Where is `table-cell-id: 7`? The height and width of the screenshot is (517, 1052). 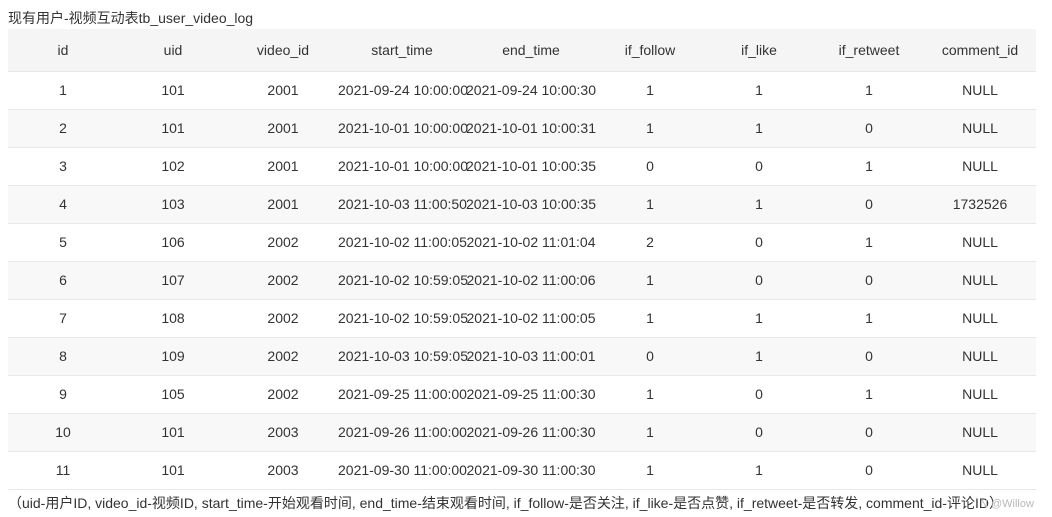 table-cell-id: 7 is located at coordinates (63, 318).